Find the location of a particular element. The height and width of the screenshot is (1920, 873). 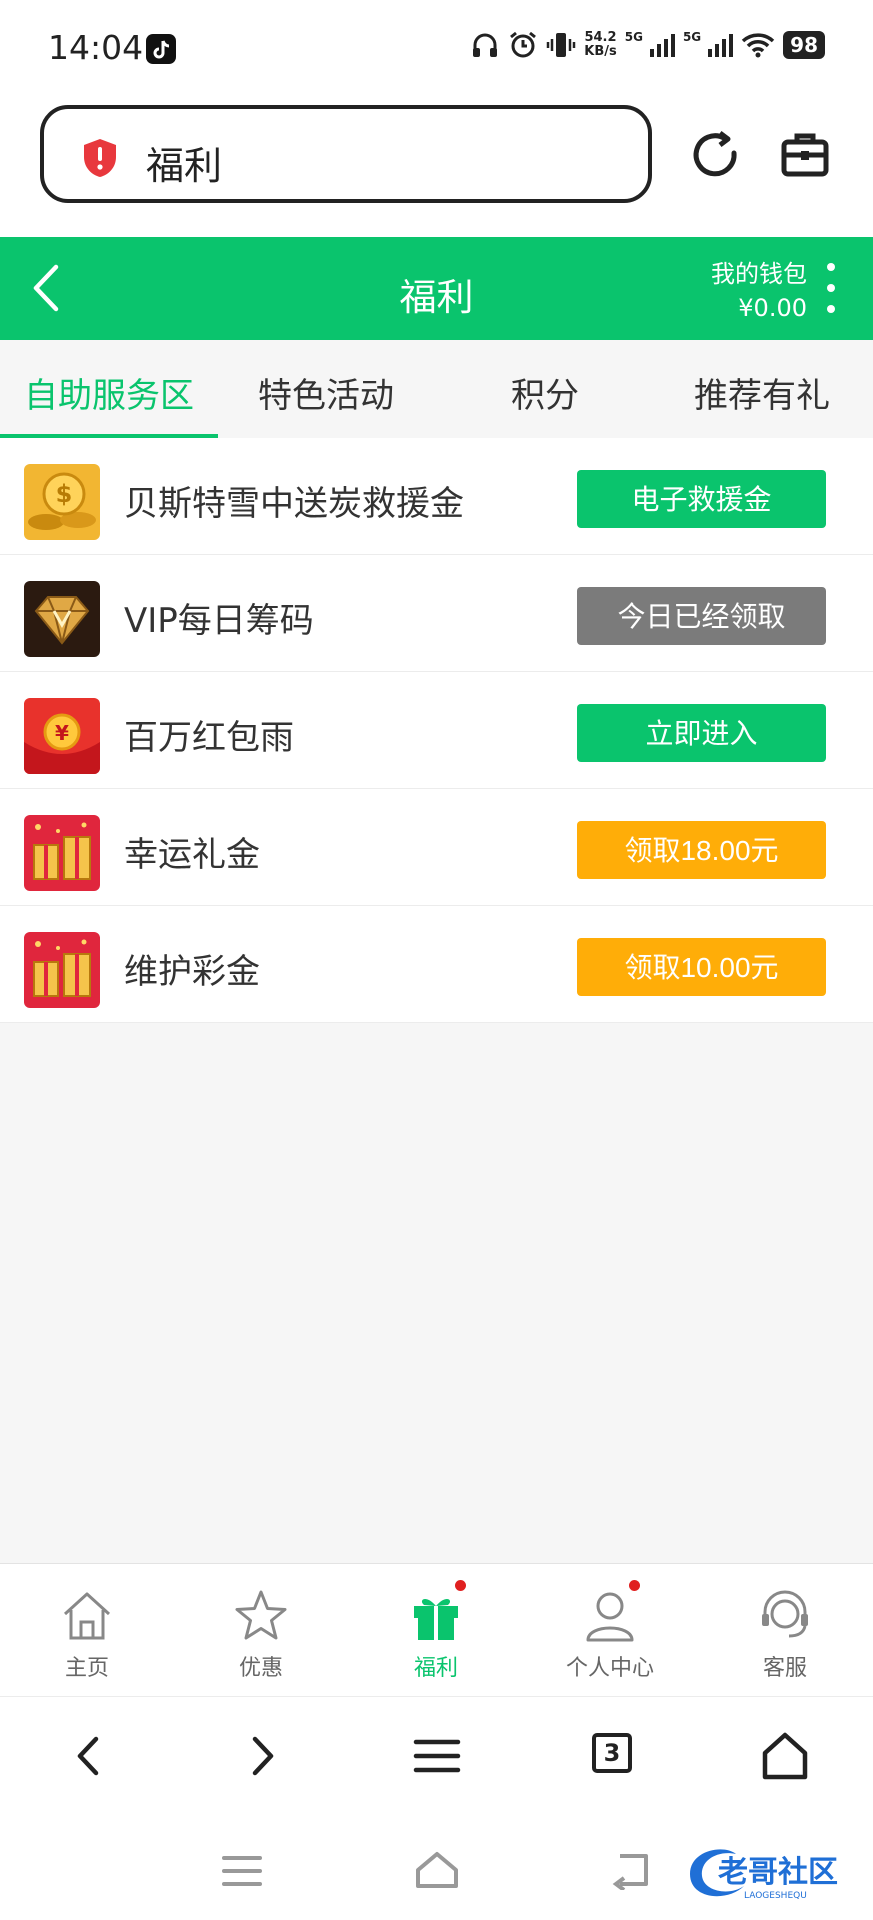

wifi-icon is located at coordinates (758, 45).